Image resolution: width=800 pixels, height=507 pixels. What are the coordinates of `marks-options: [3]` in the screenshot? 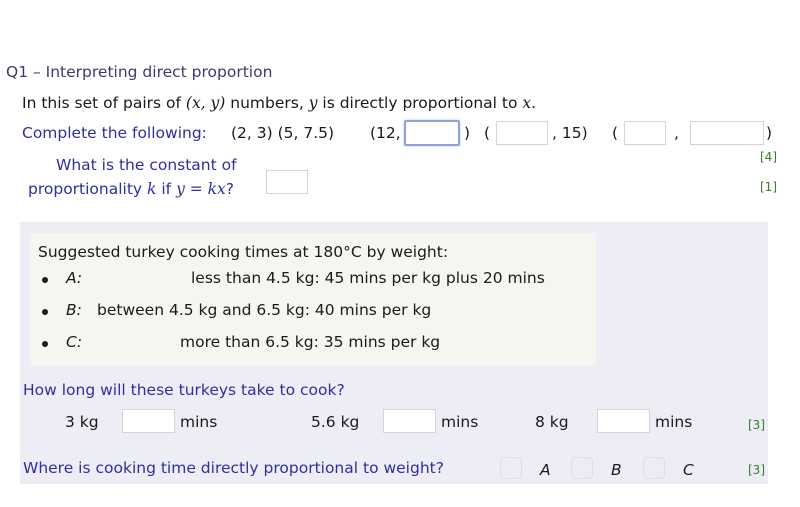 It's located at (756, 470).